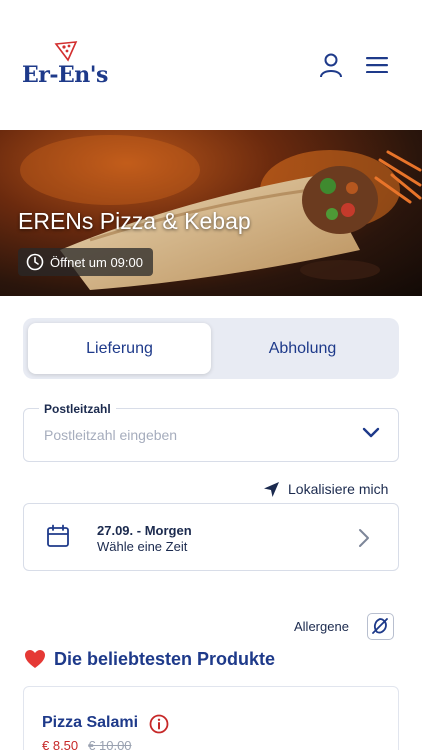 The image size is (422, 750). Describe the element at coordinates (211, 718) in the screenshot. I see `product-card: Pizza Salami € 8.50 € 10.00` at that location.